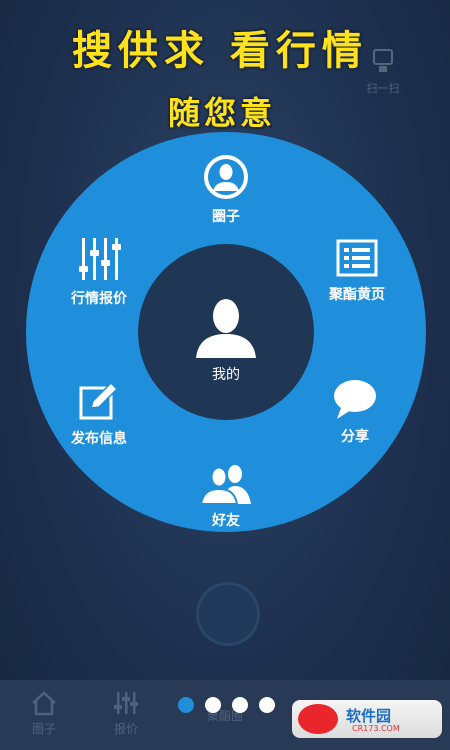 Image resolution: width=450 pixels, height=750 pixels. What do you see at coordinates (44, 703) in the screenshot?
I see `home-icon` at bounding box center [44, 703].